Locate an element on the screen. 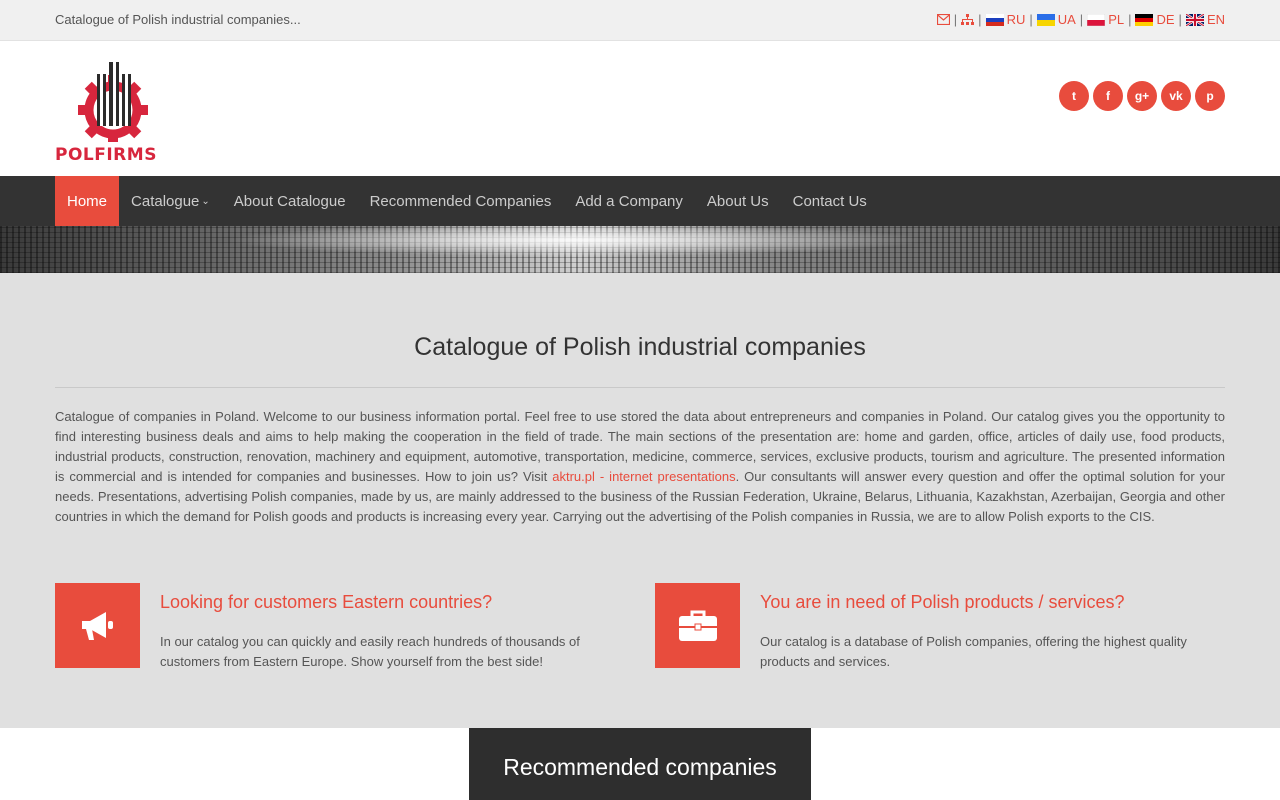 The width and height of the screenshot is (1280, 800). ukraine-flag-icon is located at coordinates (1045, 19).